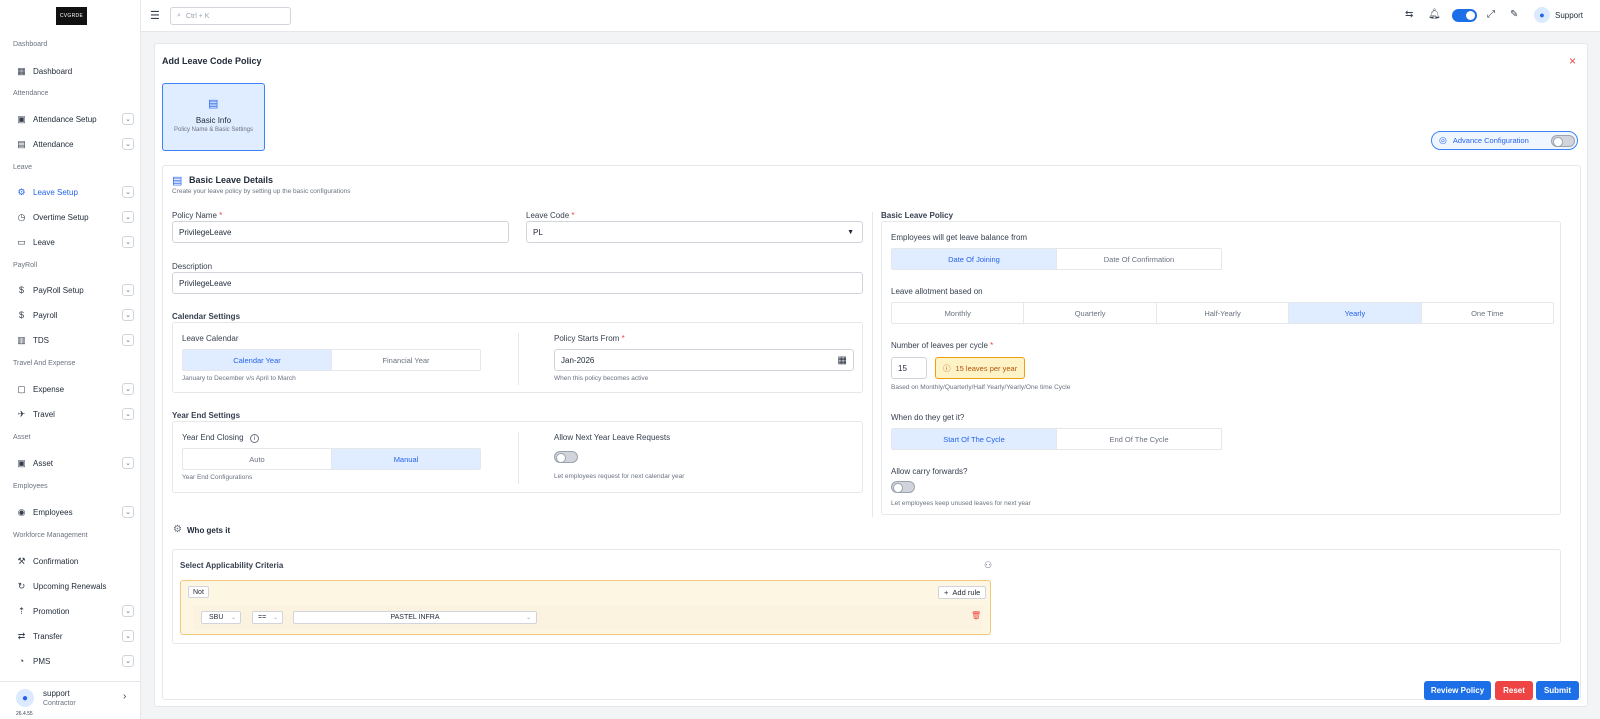 The width and height of the screenshot is (1600, 719). What do you see at coordinates (72, 561) in the screenshot?
I see `sidebar-item-confirmation: ⚒ Confirmation` at bounding box center [72, 561].